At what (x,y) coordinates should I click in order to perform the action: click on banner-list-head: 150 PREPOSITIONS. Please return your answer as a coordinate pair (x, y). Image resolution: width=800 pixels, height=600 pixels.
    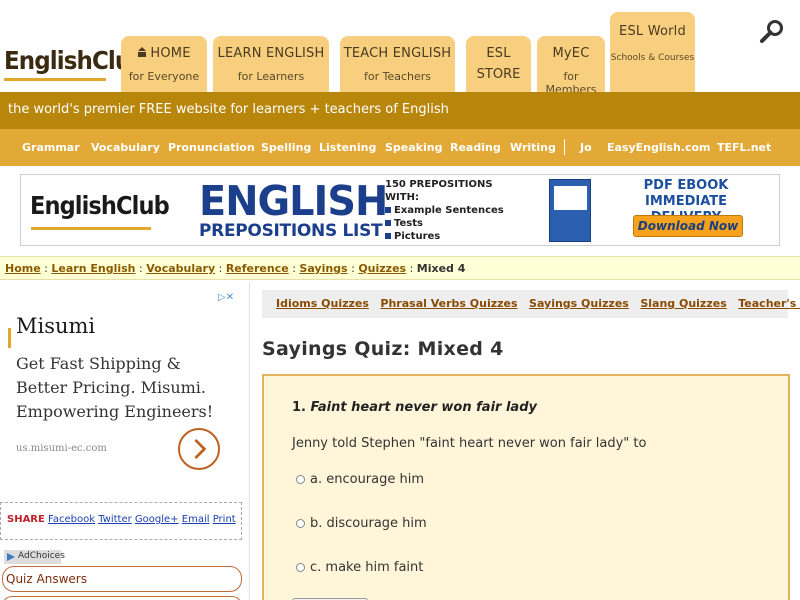
    Looking at the image, I should click on (439, 184).